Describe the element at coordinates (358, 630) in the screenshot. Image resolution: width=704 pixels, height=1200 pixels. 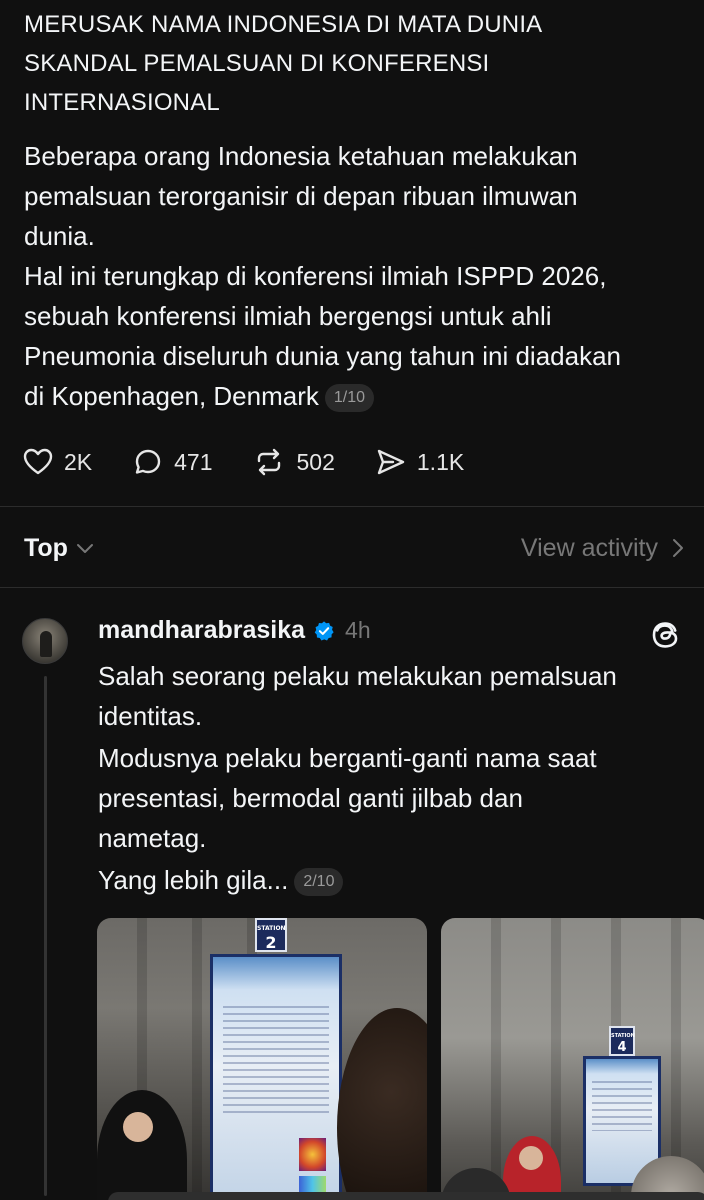
I see `timestamp: 4h` at that location.